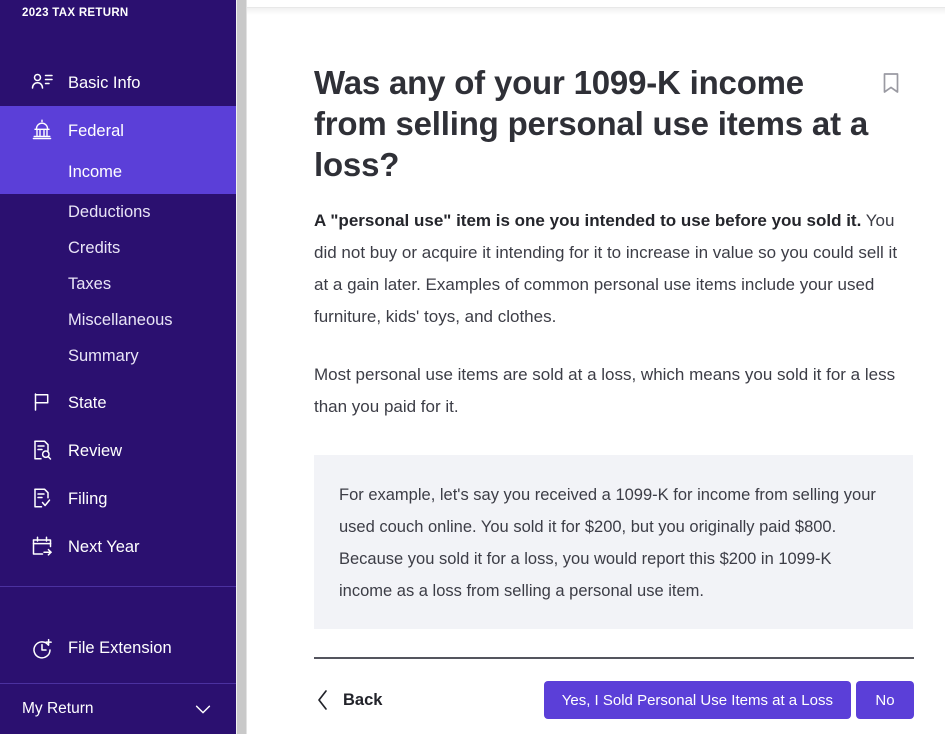 This screenshot has height=734, width=945. Describe the element at coordinates (42, 402) in the screenshot. I see `flag-icon` at that location.